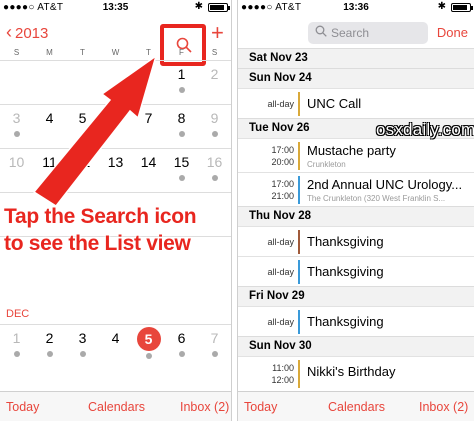 The width and height of the screenshot is (474, 421). I want to click on day-cell: 11, so click(49, 171).